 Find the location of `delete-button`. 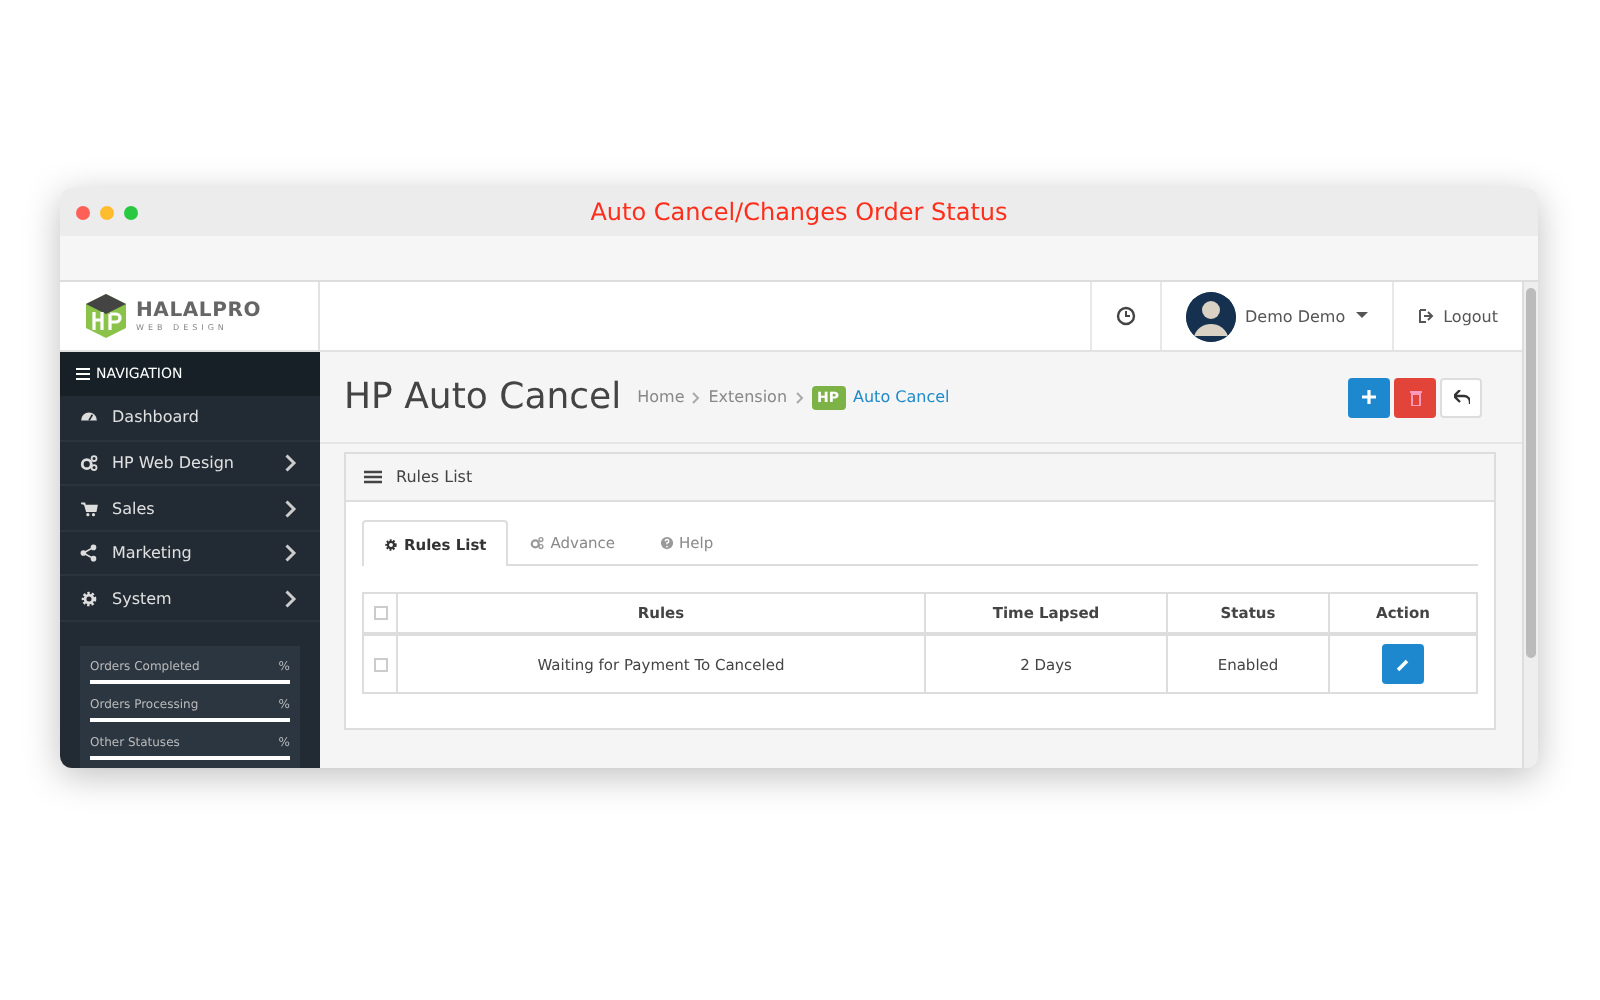

delete-button is located at coordinates (1415, 397).